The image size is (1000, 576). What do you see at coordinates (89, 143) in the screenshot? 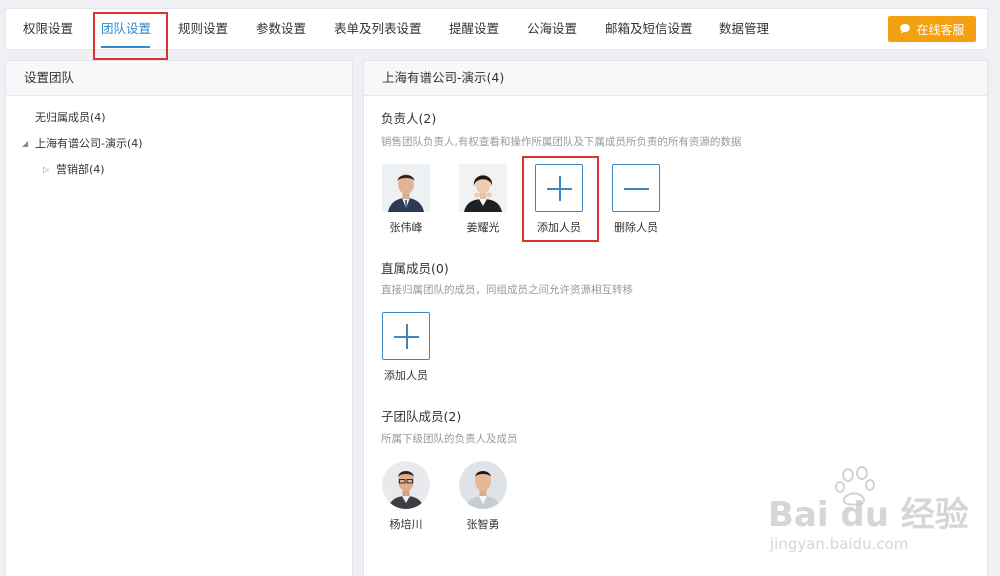
I see `tree-item-company: 上海有谱公司-演示(4)` at bounding box center [89, 143].